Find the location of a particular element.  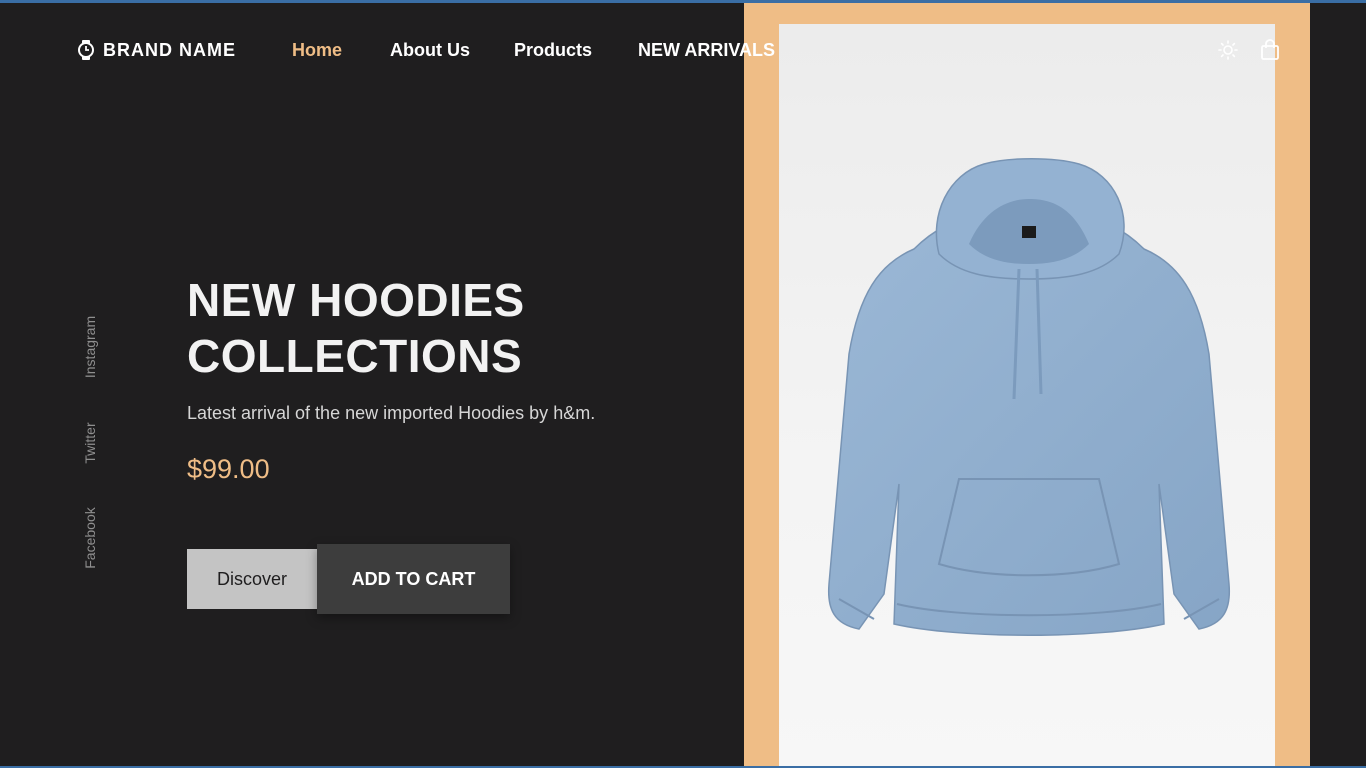

social-link-instagram: Instagram is located at coordinates (90, 347).